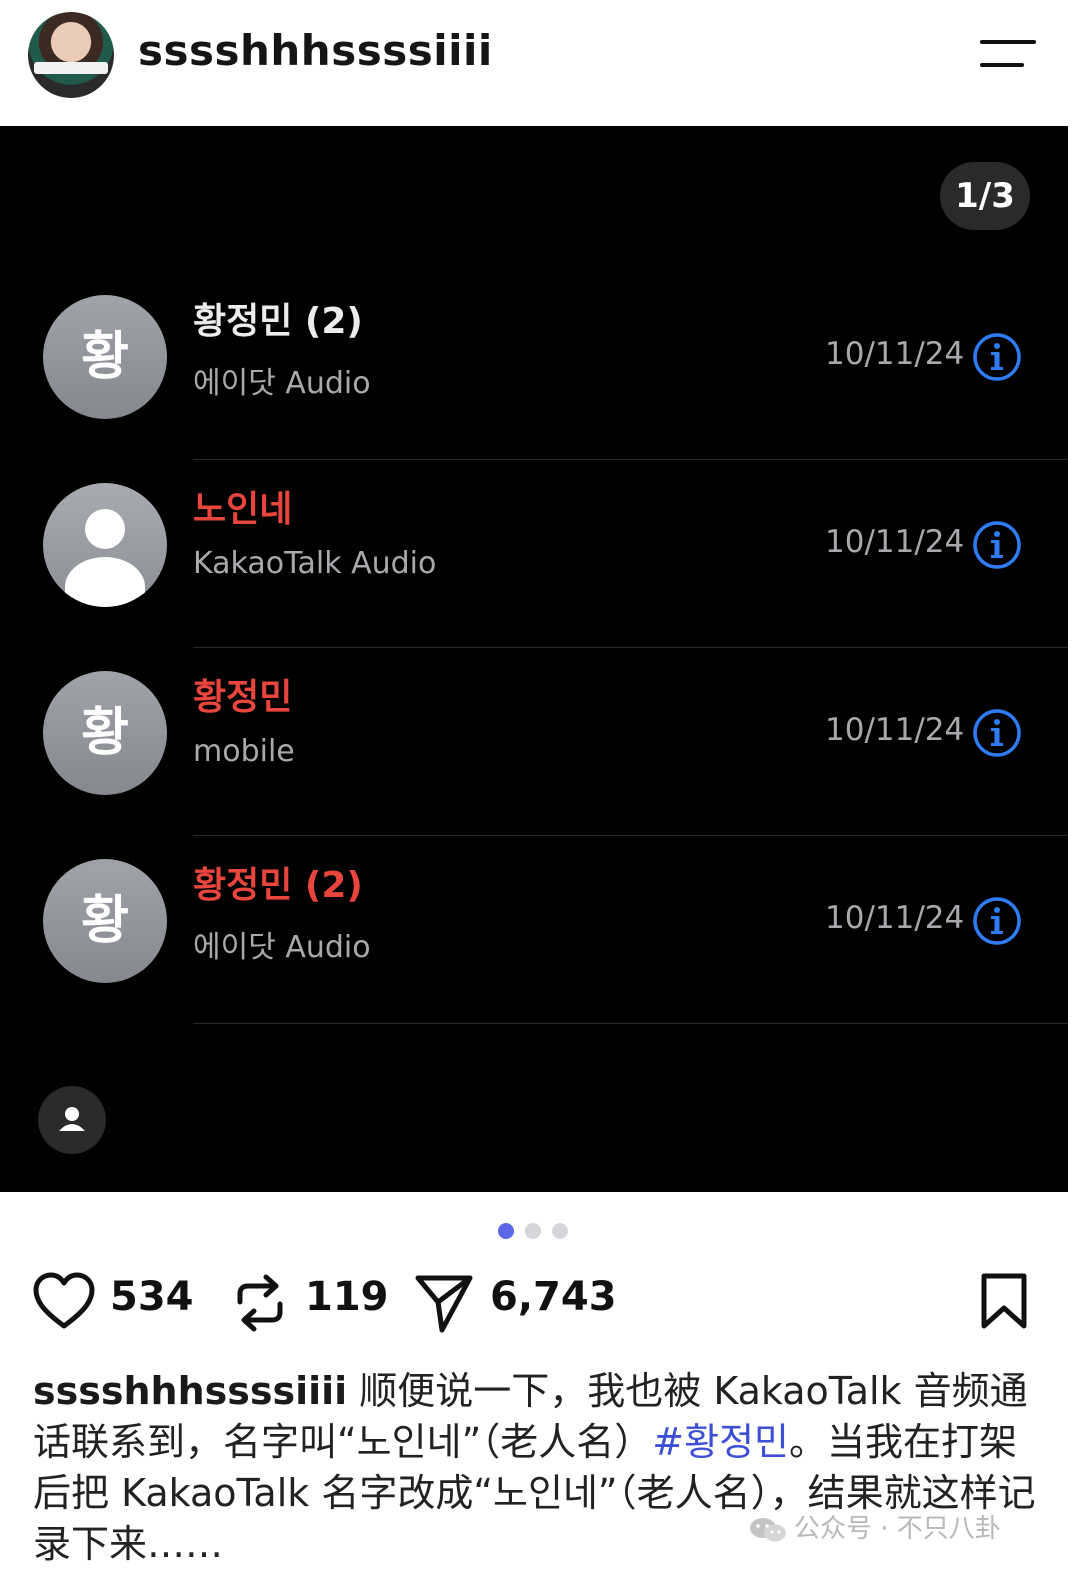 The height and width of the screenshot is (1586, 1080). Describe the element at coordinates (444, 1303) in the screenshot. I see `share-icon` at that location.